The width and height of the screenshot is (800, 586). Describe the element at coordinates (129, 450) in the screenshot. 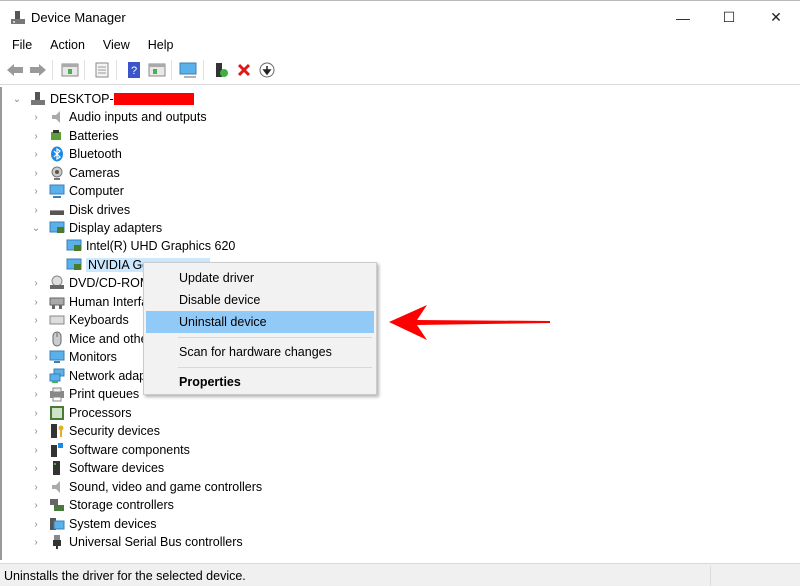

I see `tree-item-label: Software components` at that location.